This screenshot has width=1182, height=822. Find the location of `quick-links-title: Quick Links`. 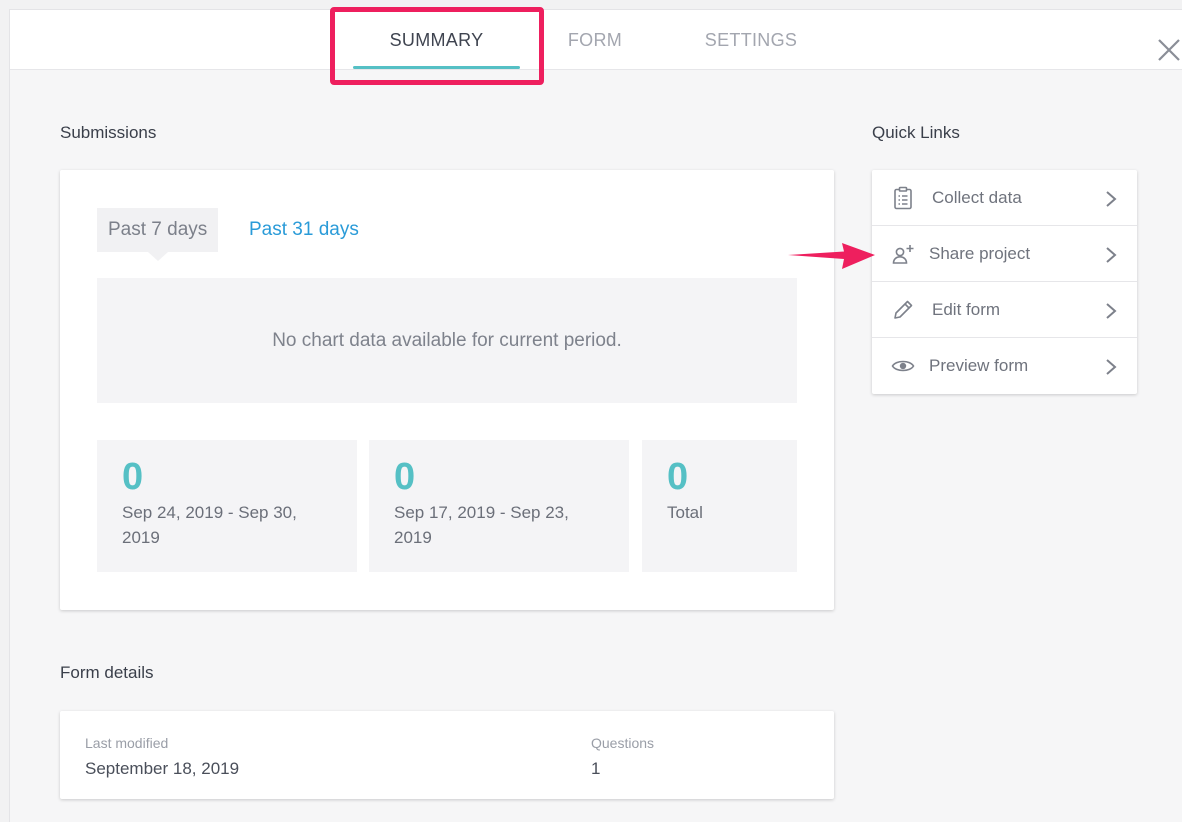

quick-links-title: Quick Links is located at coordinates (916, 132).